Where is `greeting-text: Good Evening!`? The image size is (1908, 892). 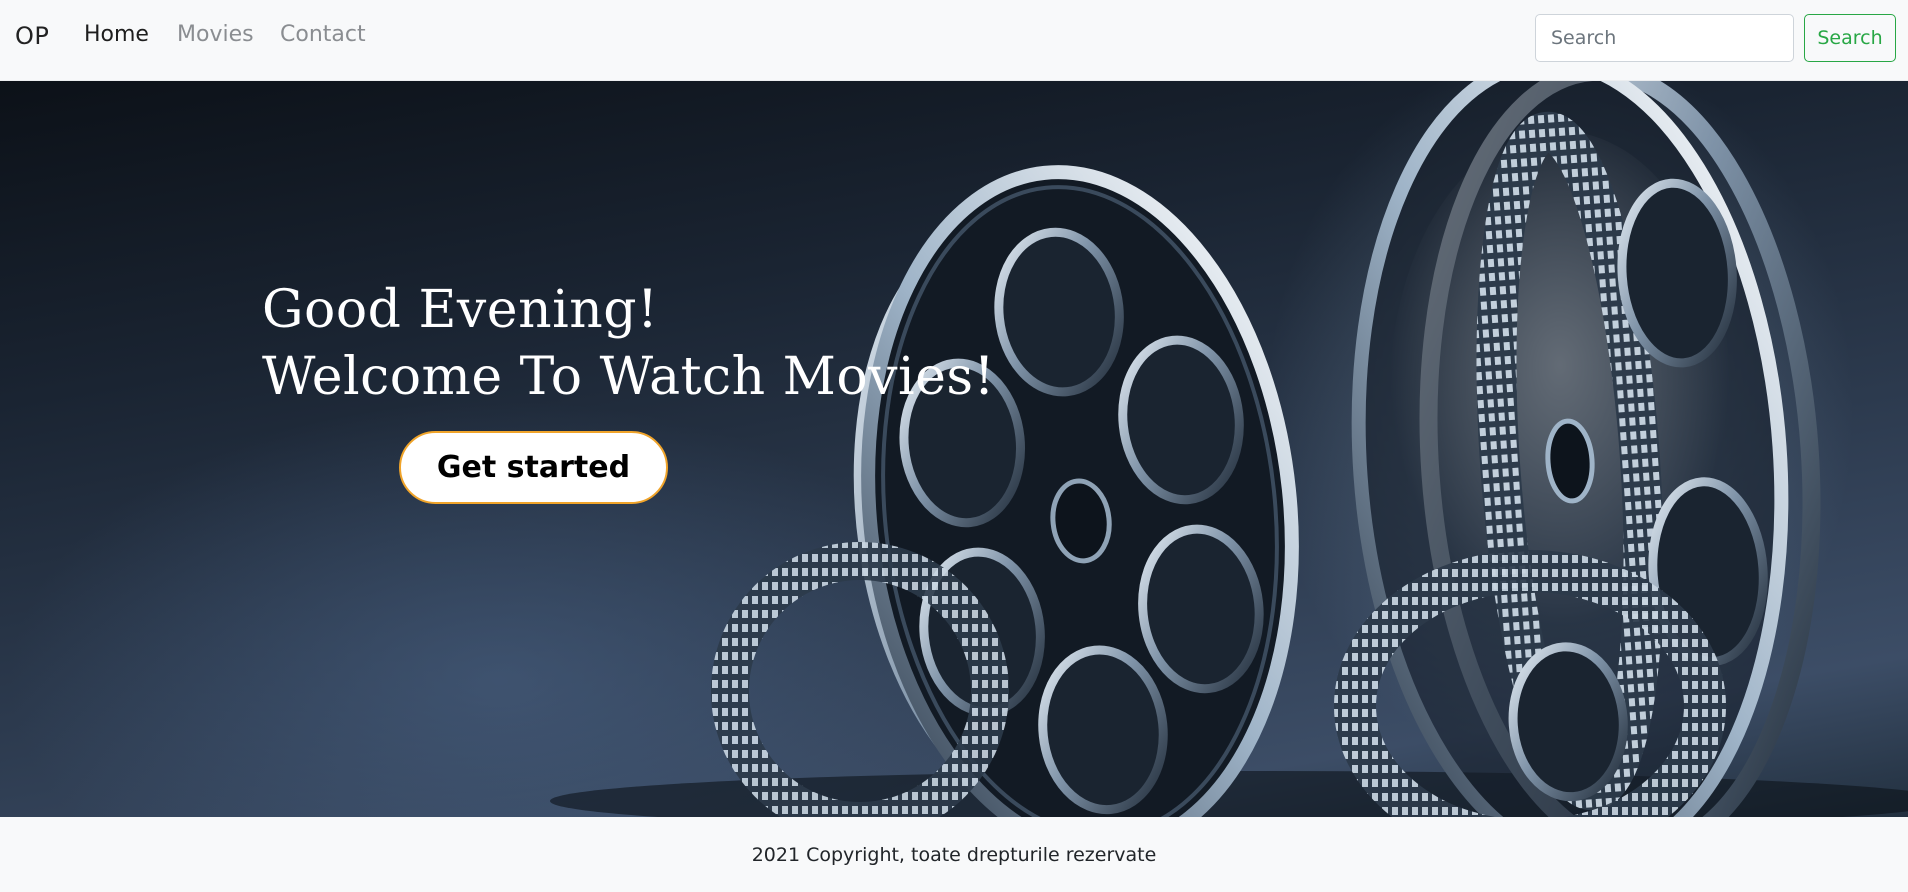 greeting-text: Good Evening! is located at coordinates (460, 310).